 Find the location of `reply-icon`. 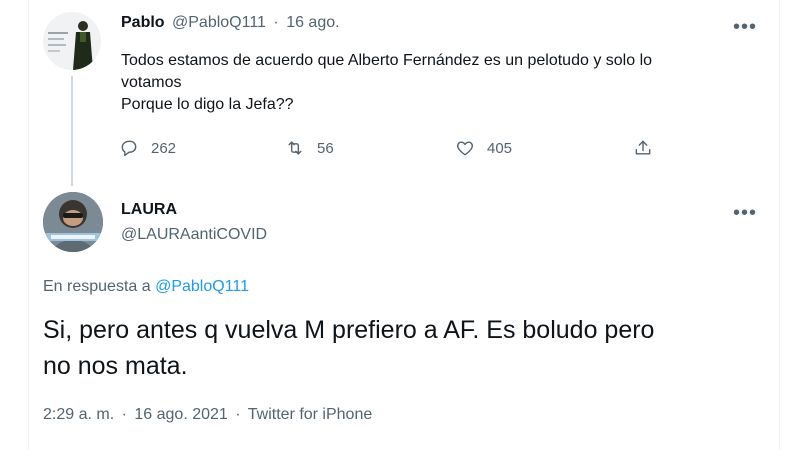

reply-icon is located at coordinates (129, 148).